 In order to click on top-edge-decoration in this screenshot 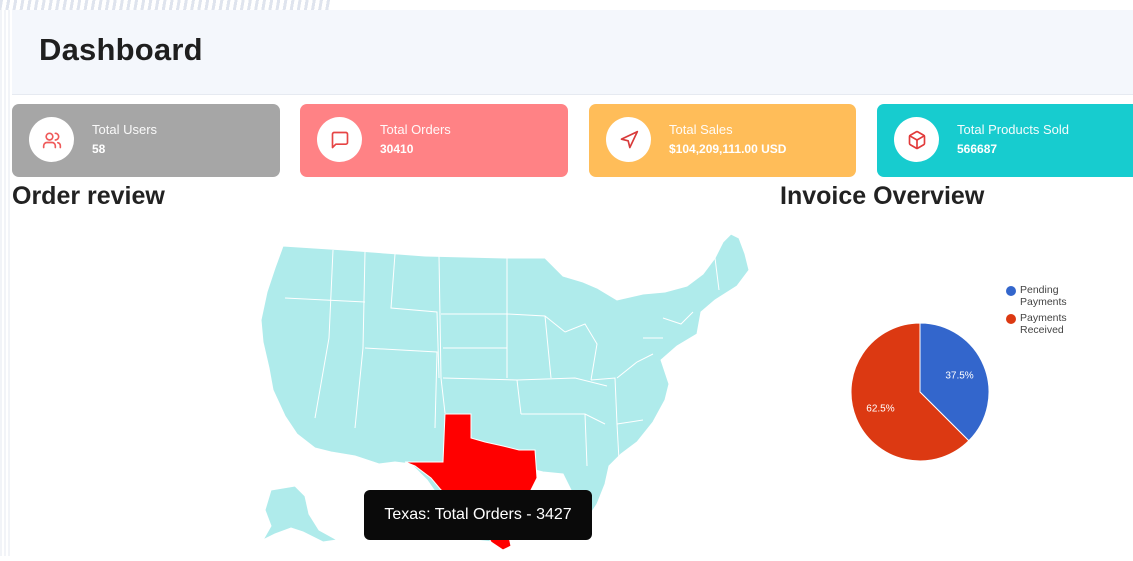, I will do `click(165, 5)`.